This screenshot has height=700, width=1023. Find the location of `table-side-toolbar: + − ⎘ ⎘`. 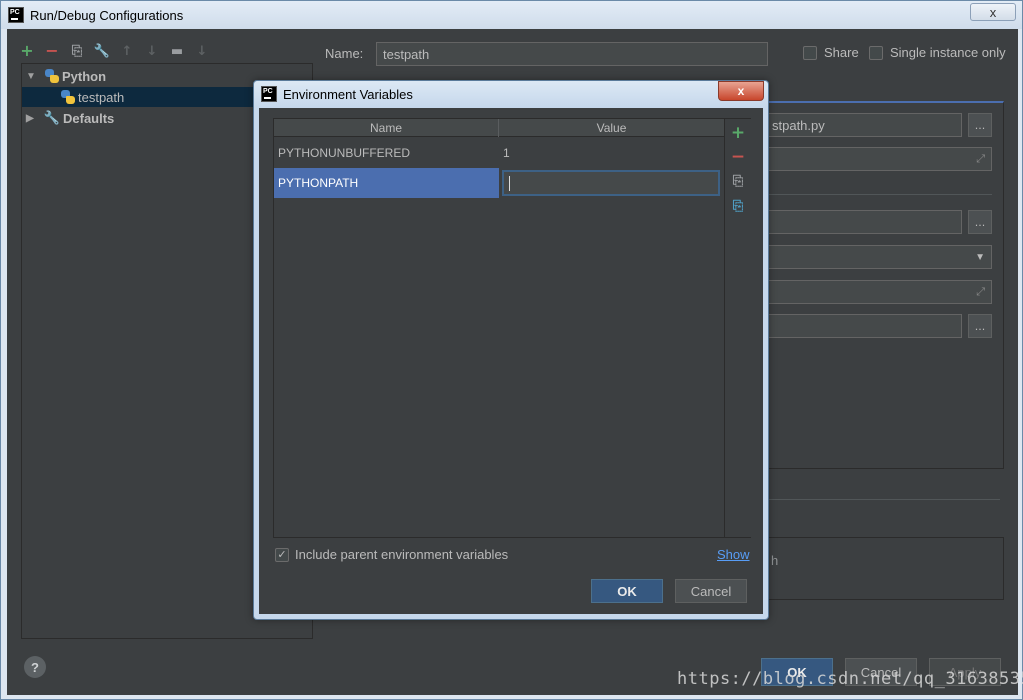

table-side-toolbar: + − ⎘ ⎘ is located at coordinates (737, 328).